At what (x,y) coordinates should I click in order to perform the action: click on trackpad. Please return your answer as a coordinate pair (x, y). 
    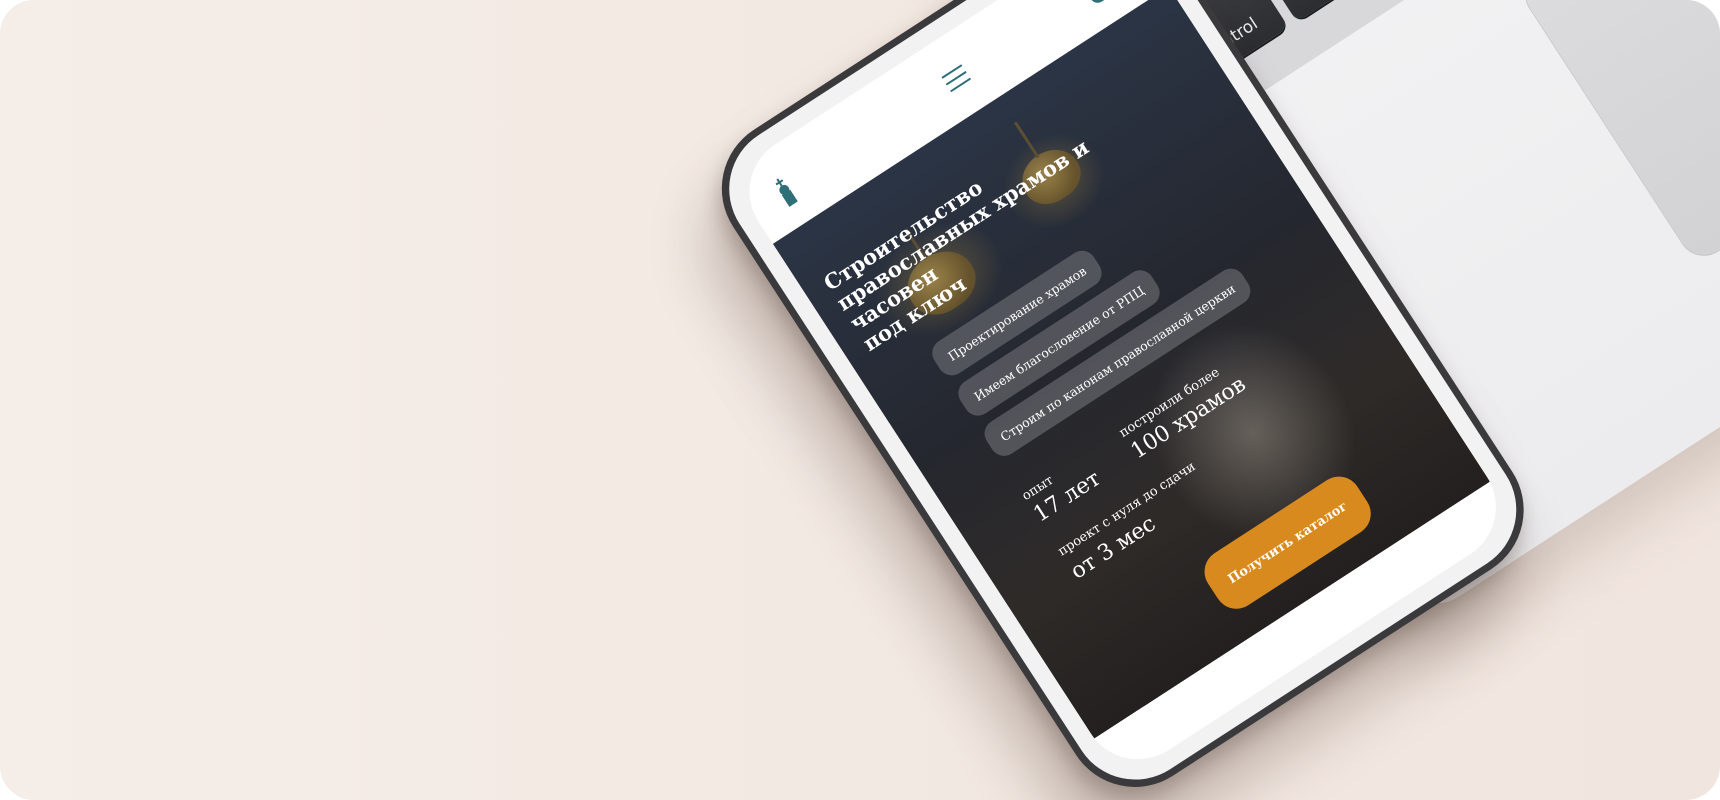
    Looking at the image, I should click on (1617, 133).